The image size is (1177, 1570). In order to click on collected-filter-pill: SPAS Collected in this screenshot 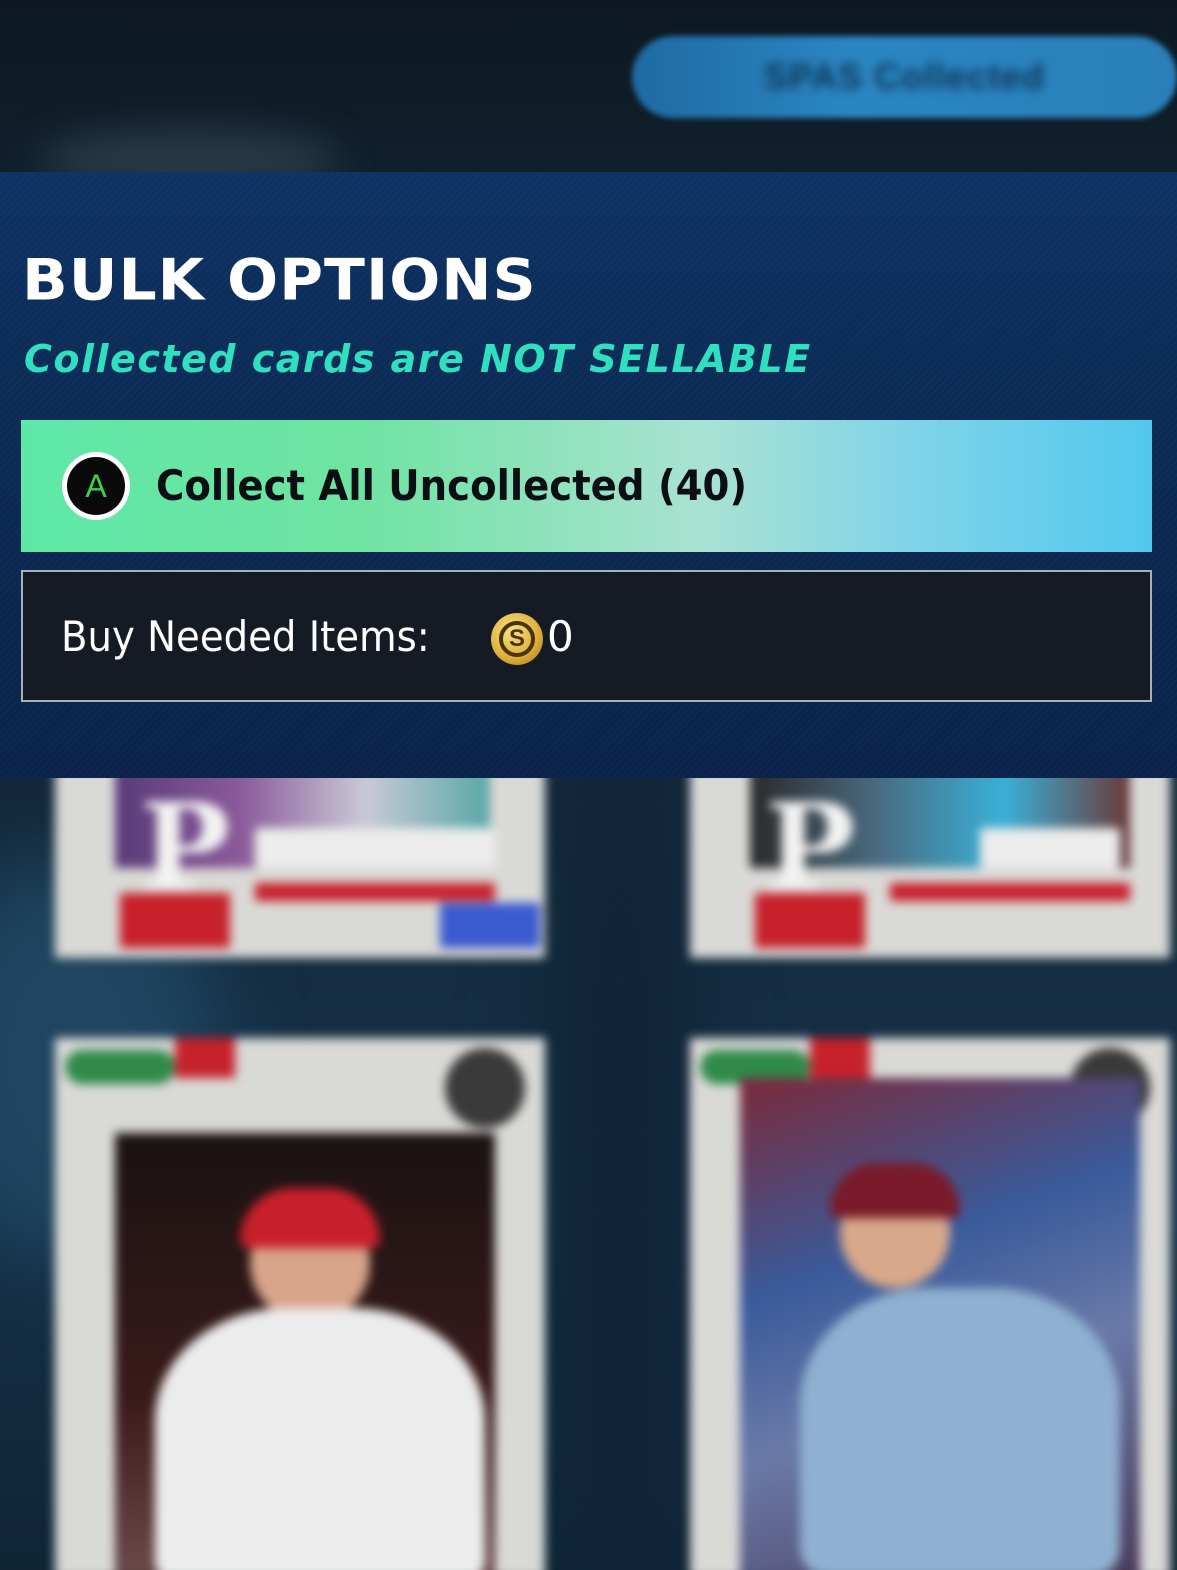, I will do `click(904, 77)`.